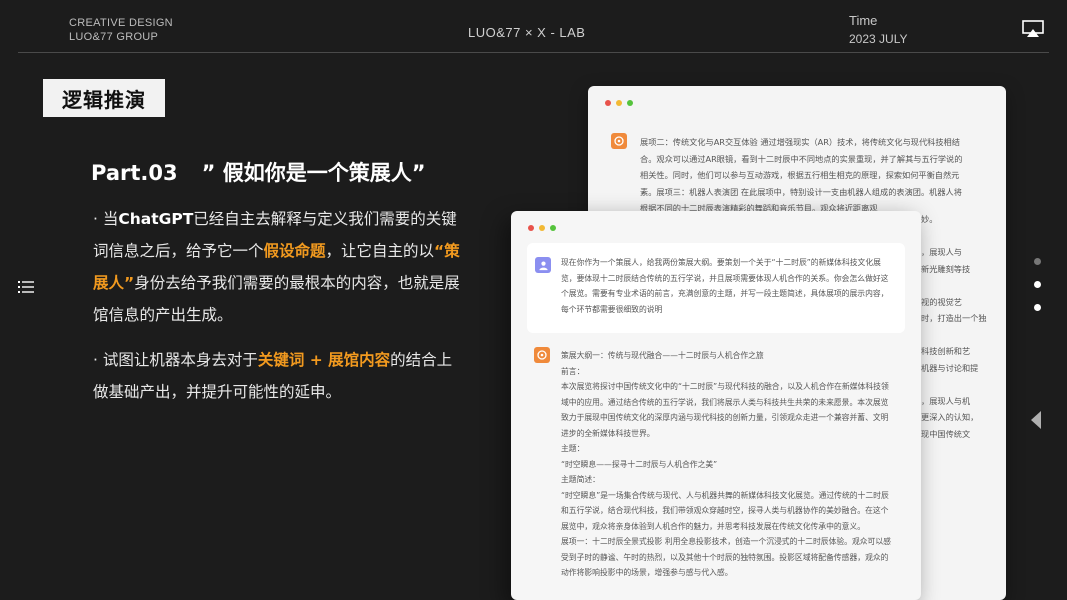  I want to click on chevron-left-icon, so click(1036, 420).